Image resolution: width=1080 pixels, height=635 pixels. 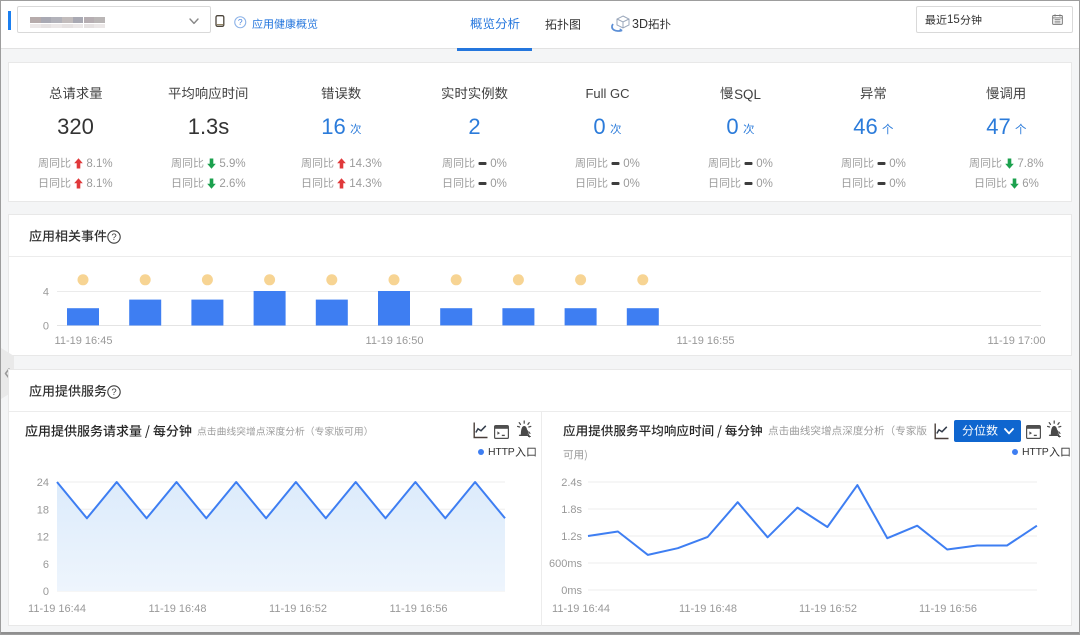 I want to click on svg-text: 4, so click(x=46, y=293).